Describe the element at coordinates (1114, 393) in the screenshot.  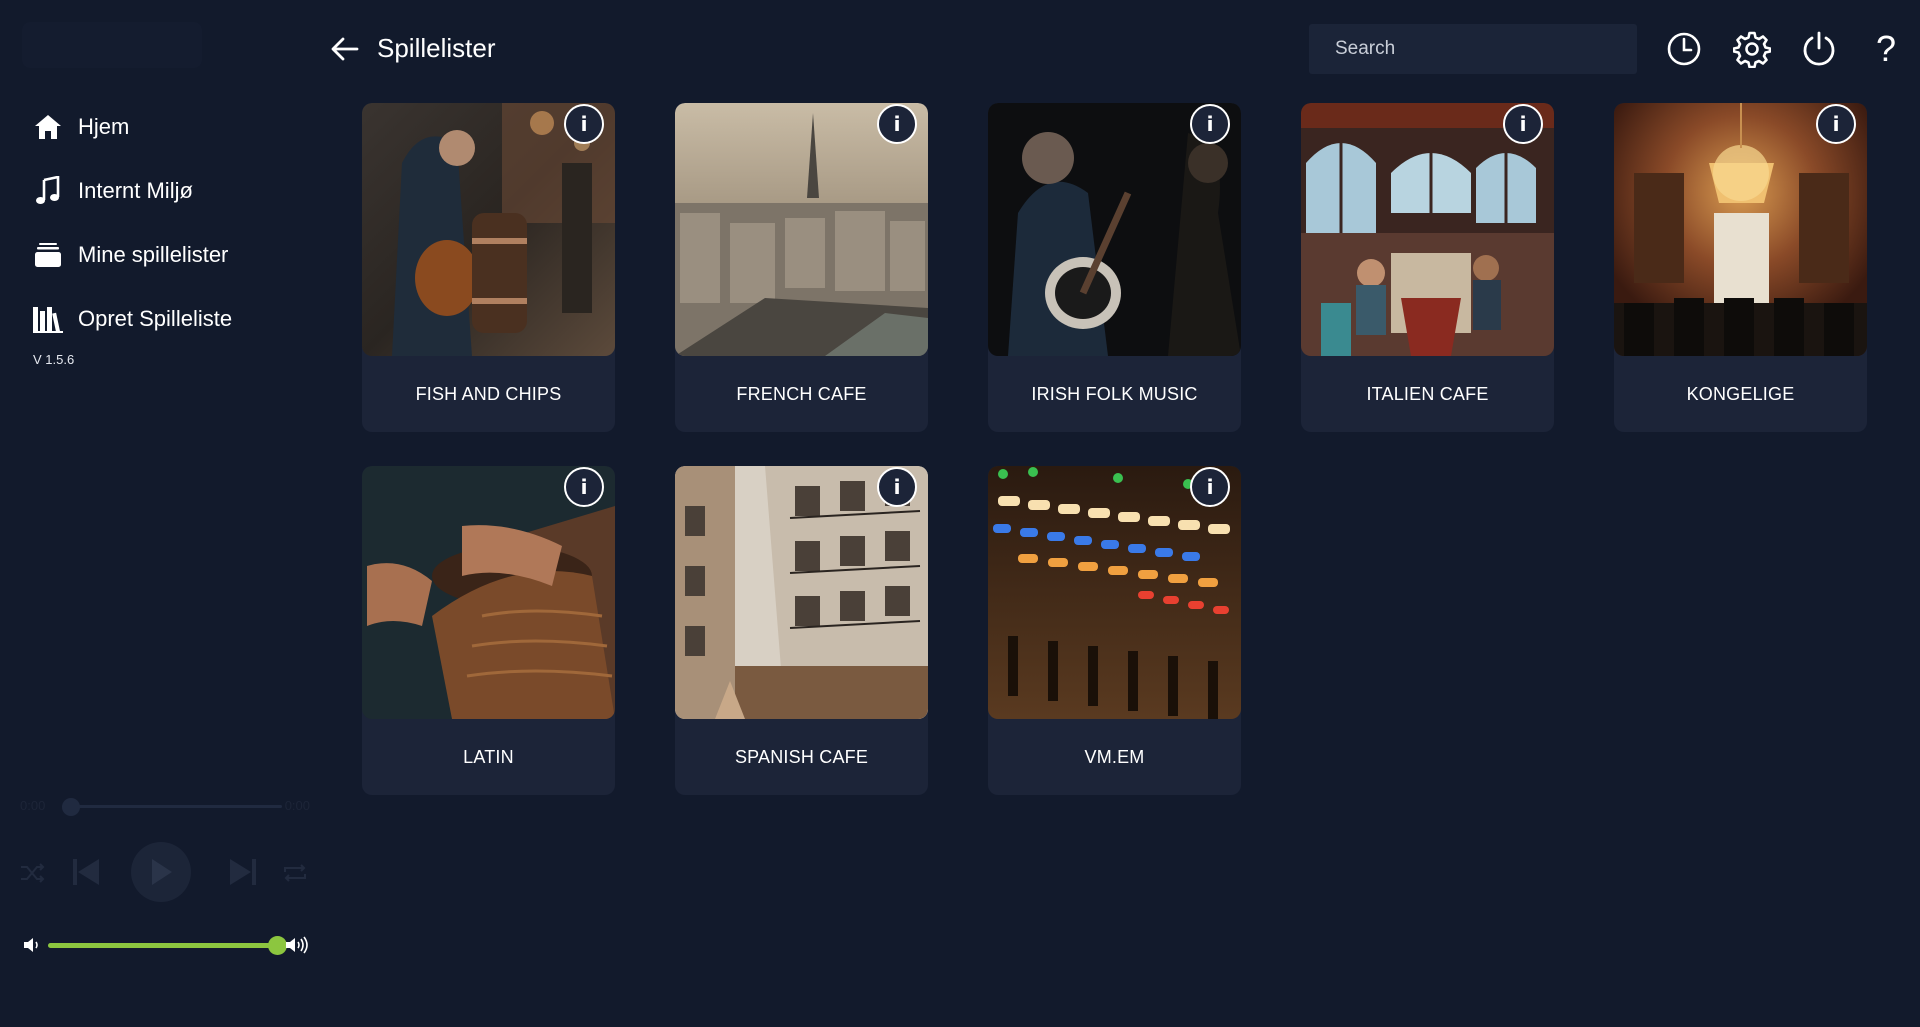
I see `playlist-name: IRISH FOLK MUSIC` at that location.